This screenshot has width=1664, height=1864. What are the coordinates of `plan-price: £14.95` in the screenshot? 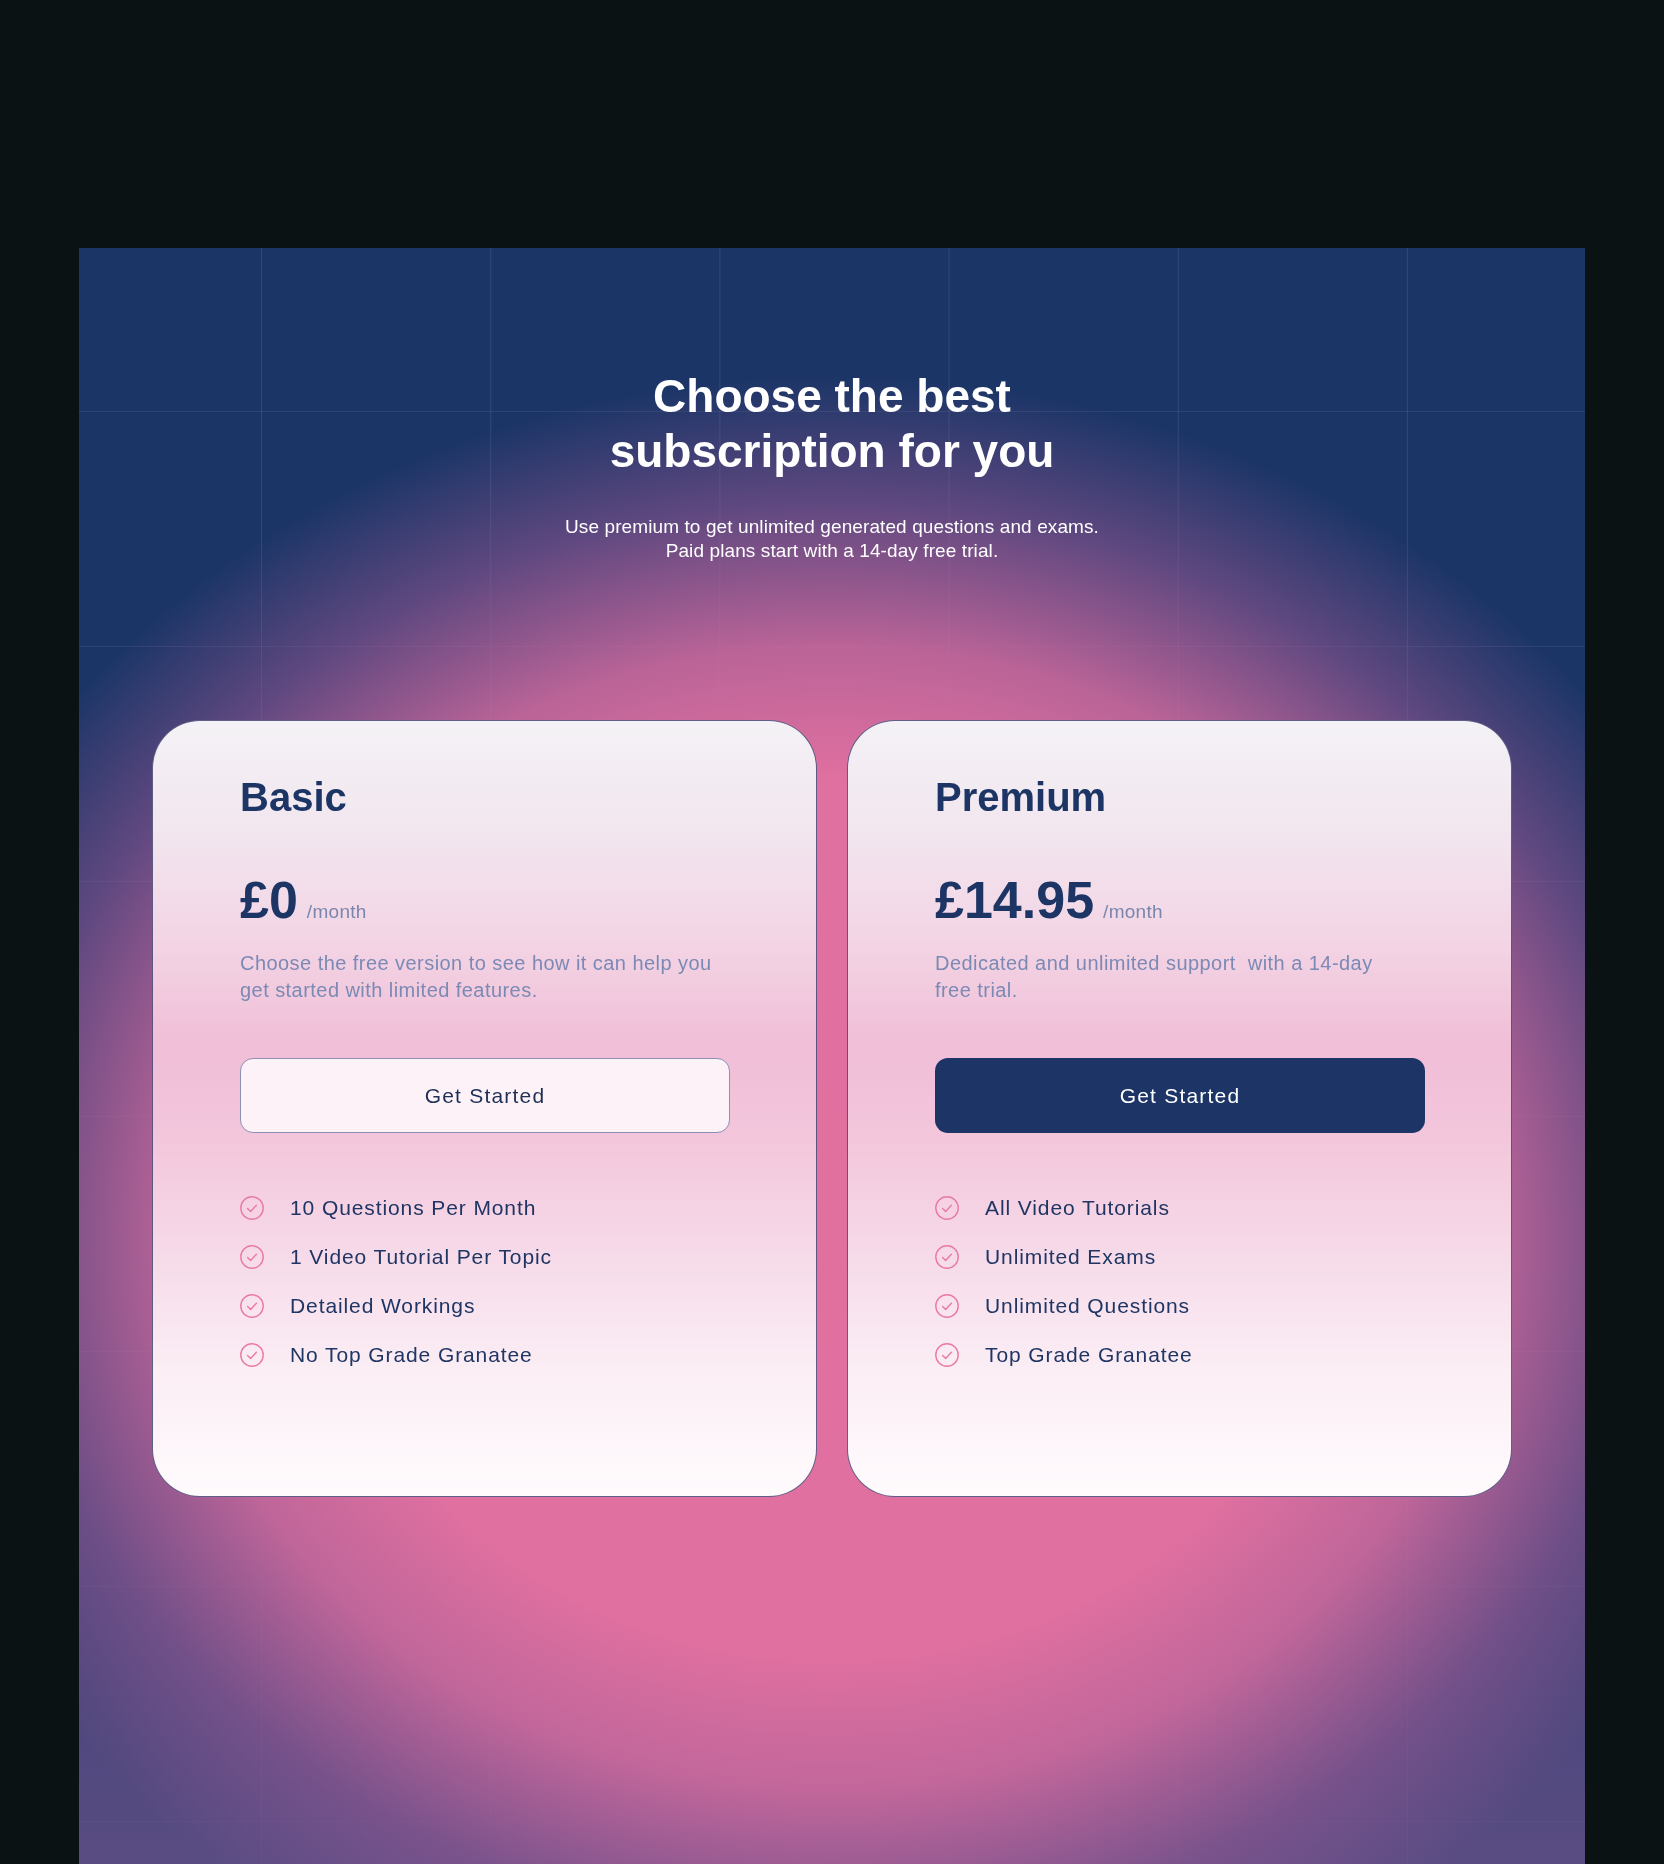 It's located at (1015, 900).